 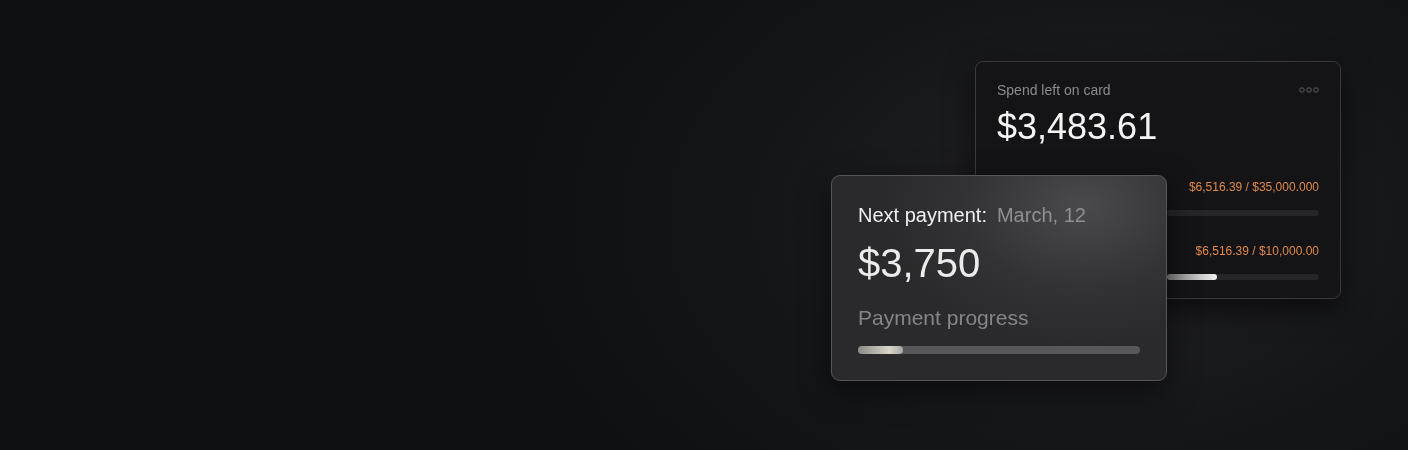 What do you see at coordinates (1253, 187) in the screenshot?
I see `limit-reading: $6,516.39 / $35,000.000` at bounding box center [1253, 187].